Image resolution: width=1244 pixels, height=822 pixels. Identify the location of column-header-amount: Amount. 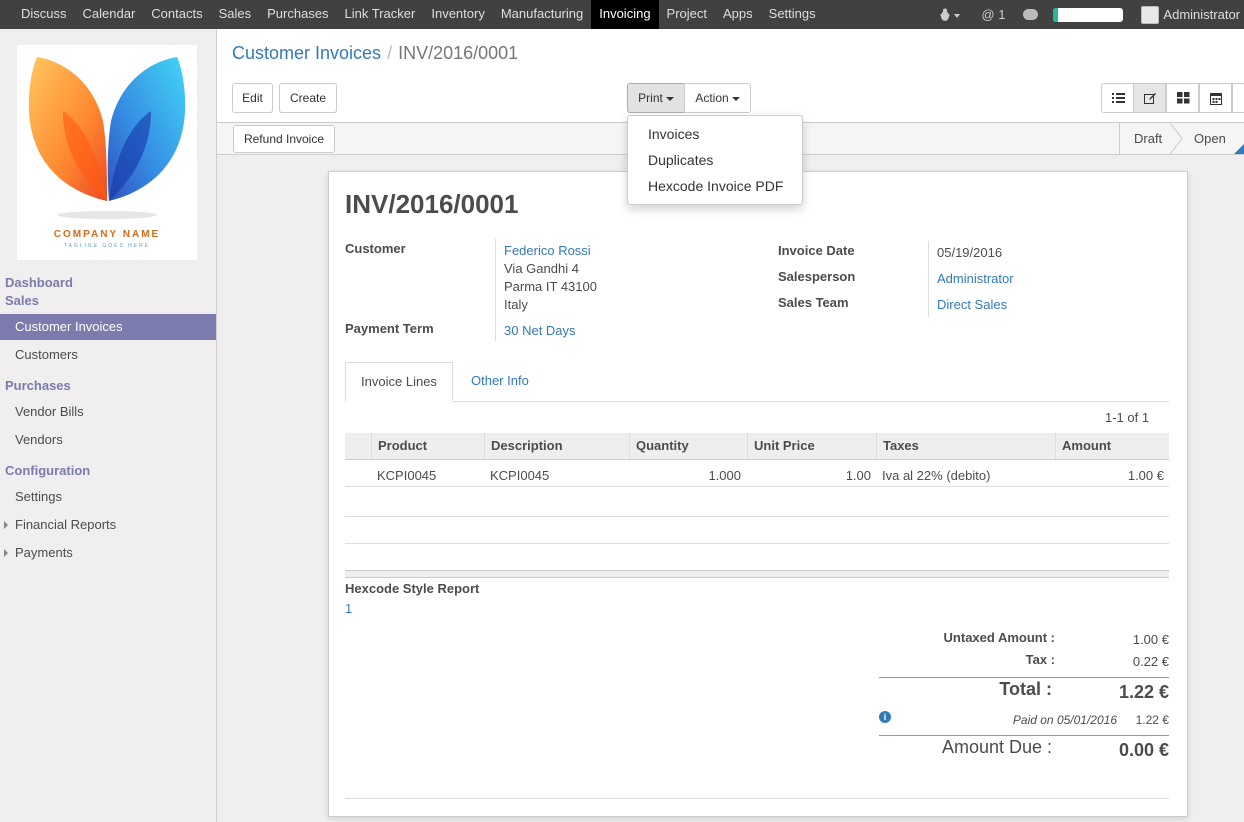
(1112, 446).